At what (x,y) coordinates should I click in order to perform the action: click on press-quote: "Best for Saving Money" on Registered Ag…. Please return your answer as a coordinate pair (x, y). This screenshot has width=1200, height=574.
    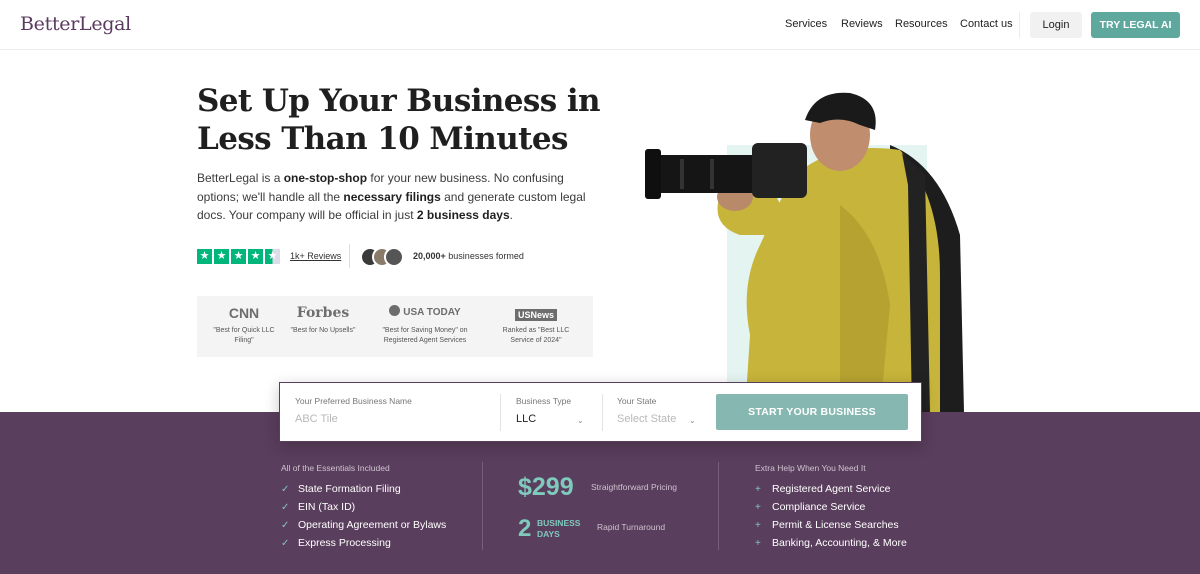
    Looking at the image, I should click on (425, 335).